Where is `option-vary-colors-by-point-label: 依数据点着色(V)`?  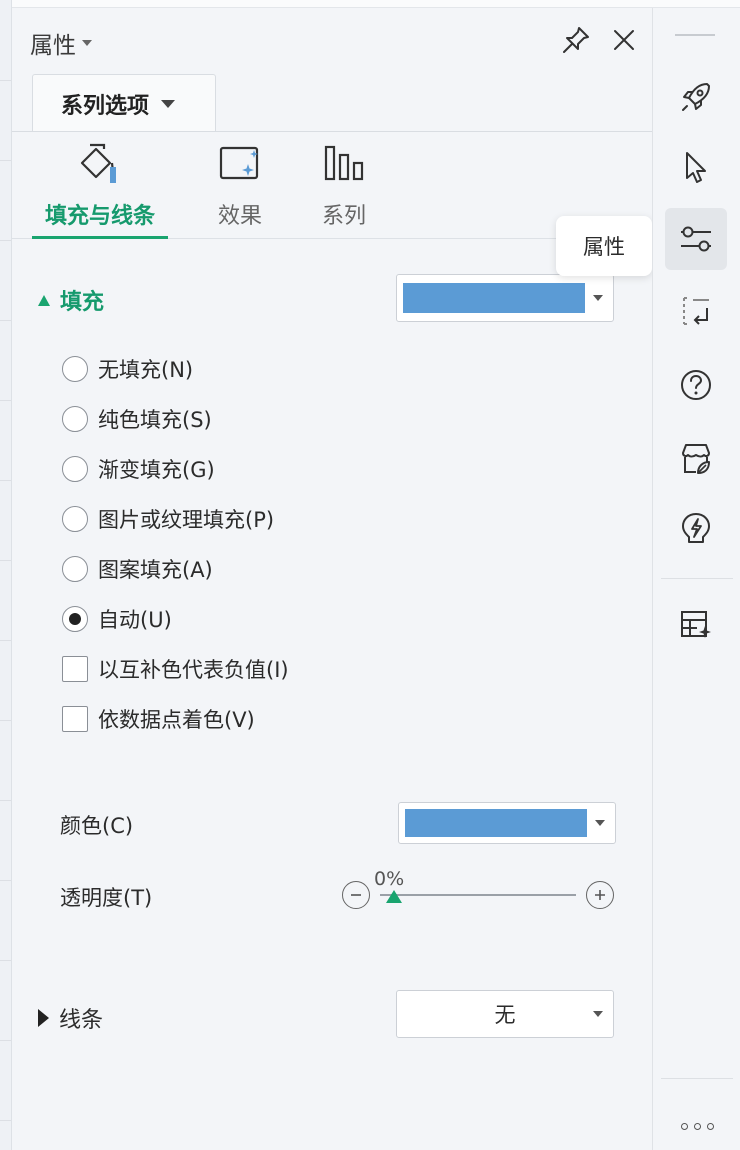
option-vary-colors-by-point-label: 依数据点着色(V) is located at coordinates (176, 720).